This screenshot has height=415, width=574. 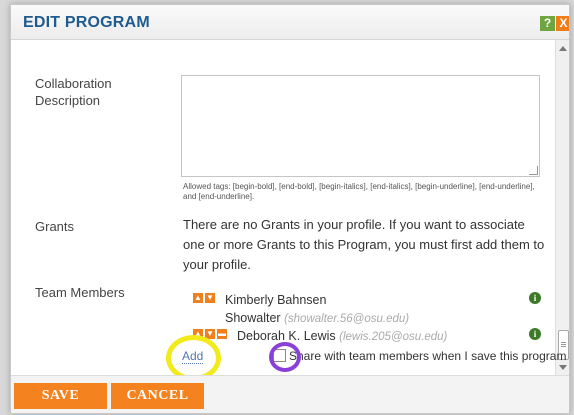 I want to click on scroll-up-icon, so click(x=563, y=48).